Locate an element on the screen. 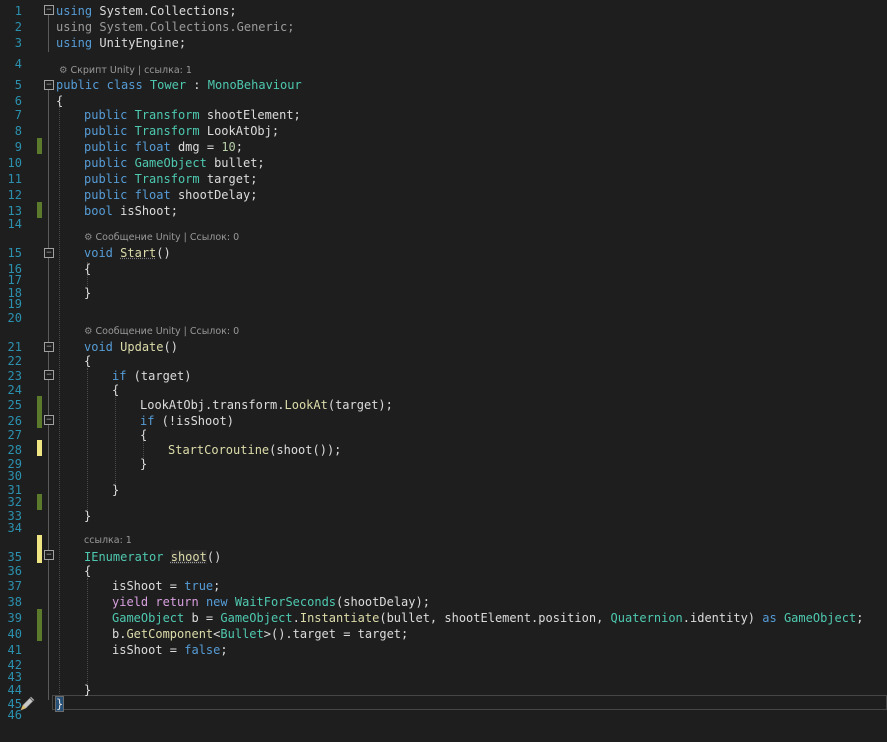 The image size is (887, 742). collapse-update-button: − is located at coordinates (49, 347).